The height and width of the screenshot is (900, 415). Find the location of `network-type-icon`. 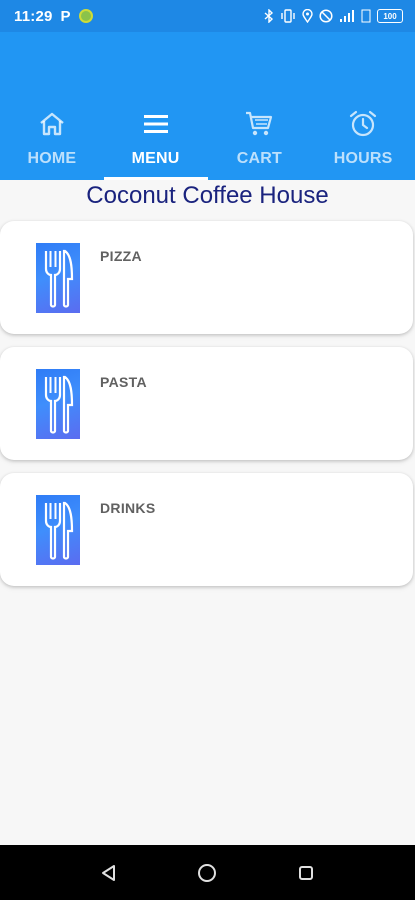

network-type-icon is located at coordinates (366, 16).